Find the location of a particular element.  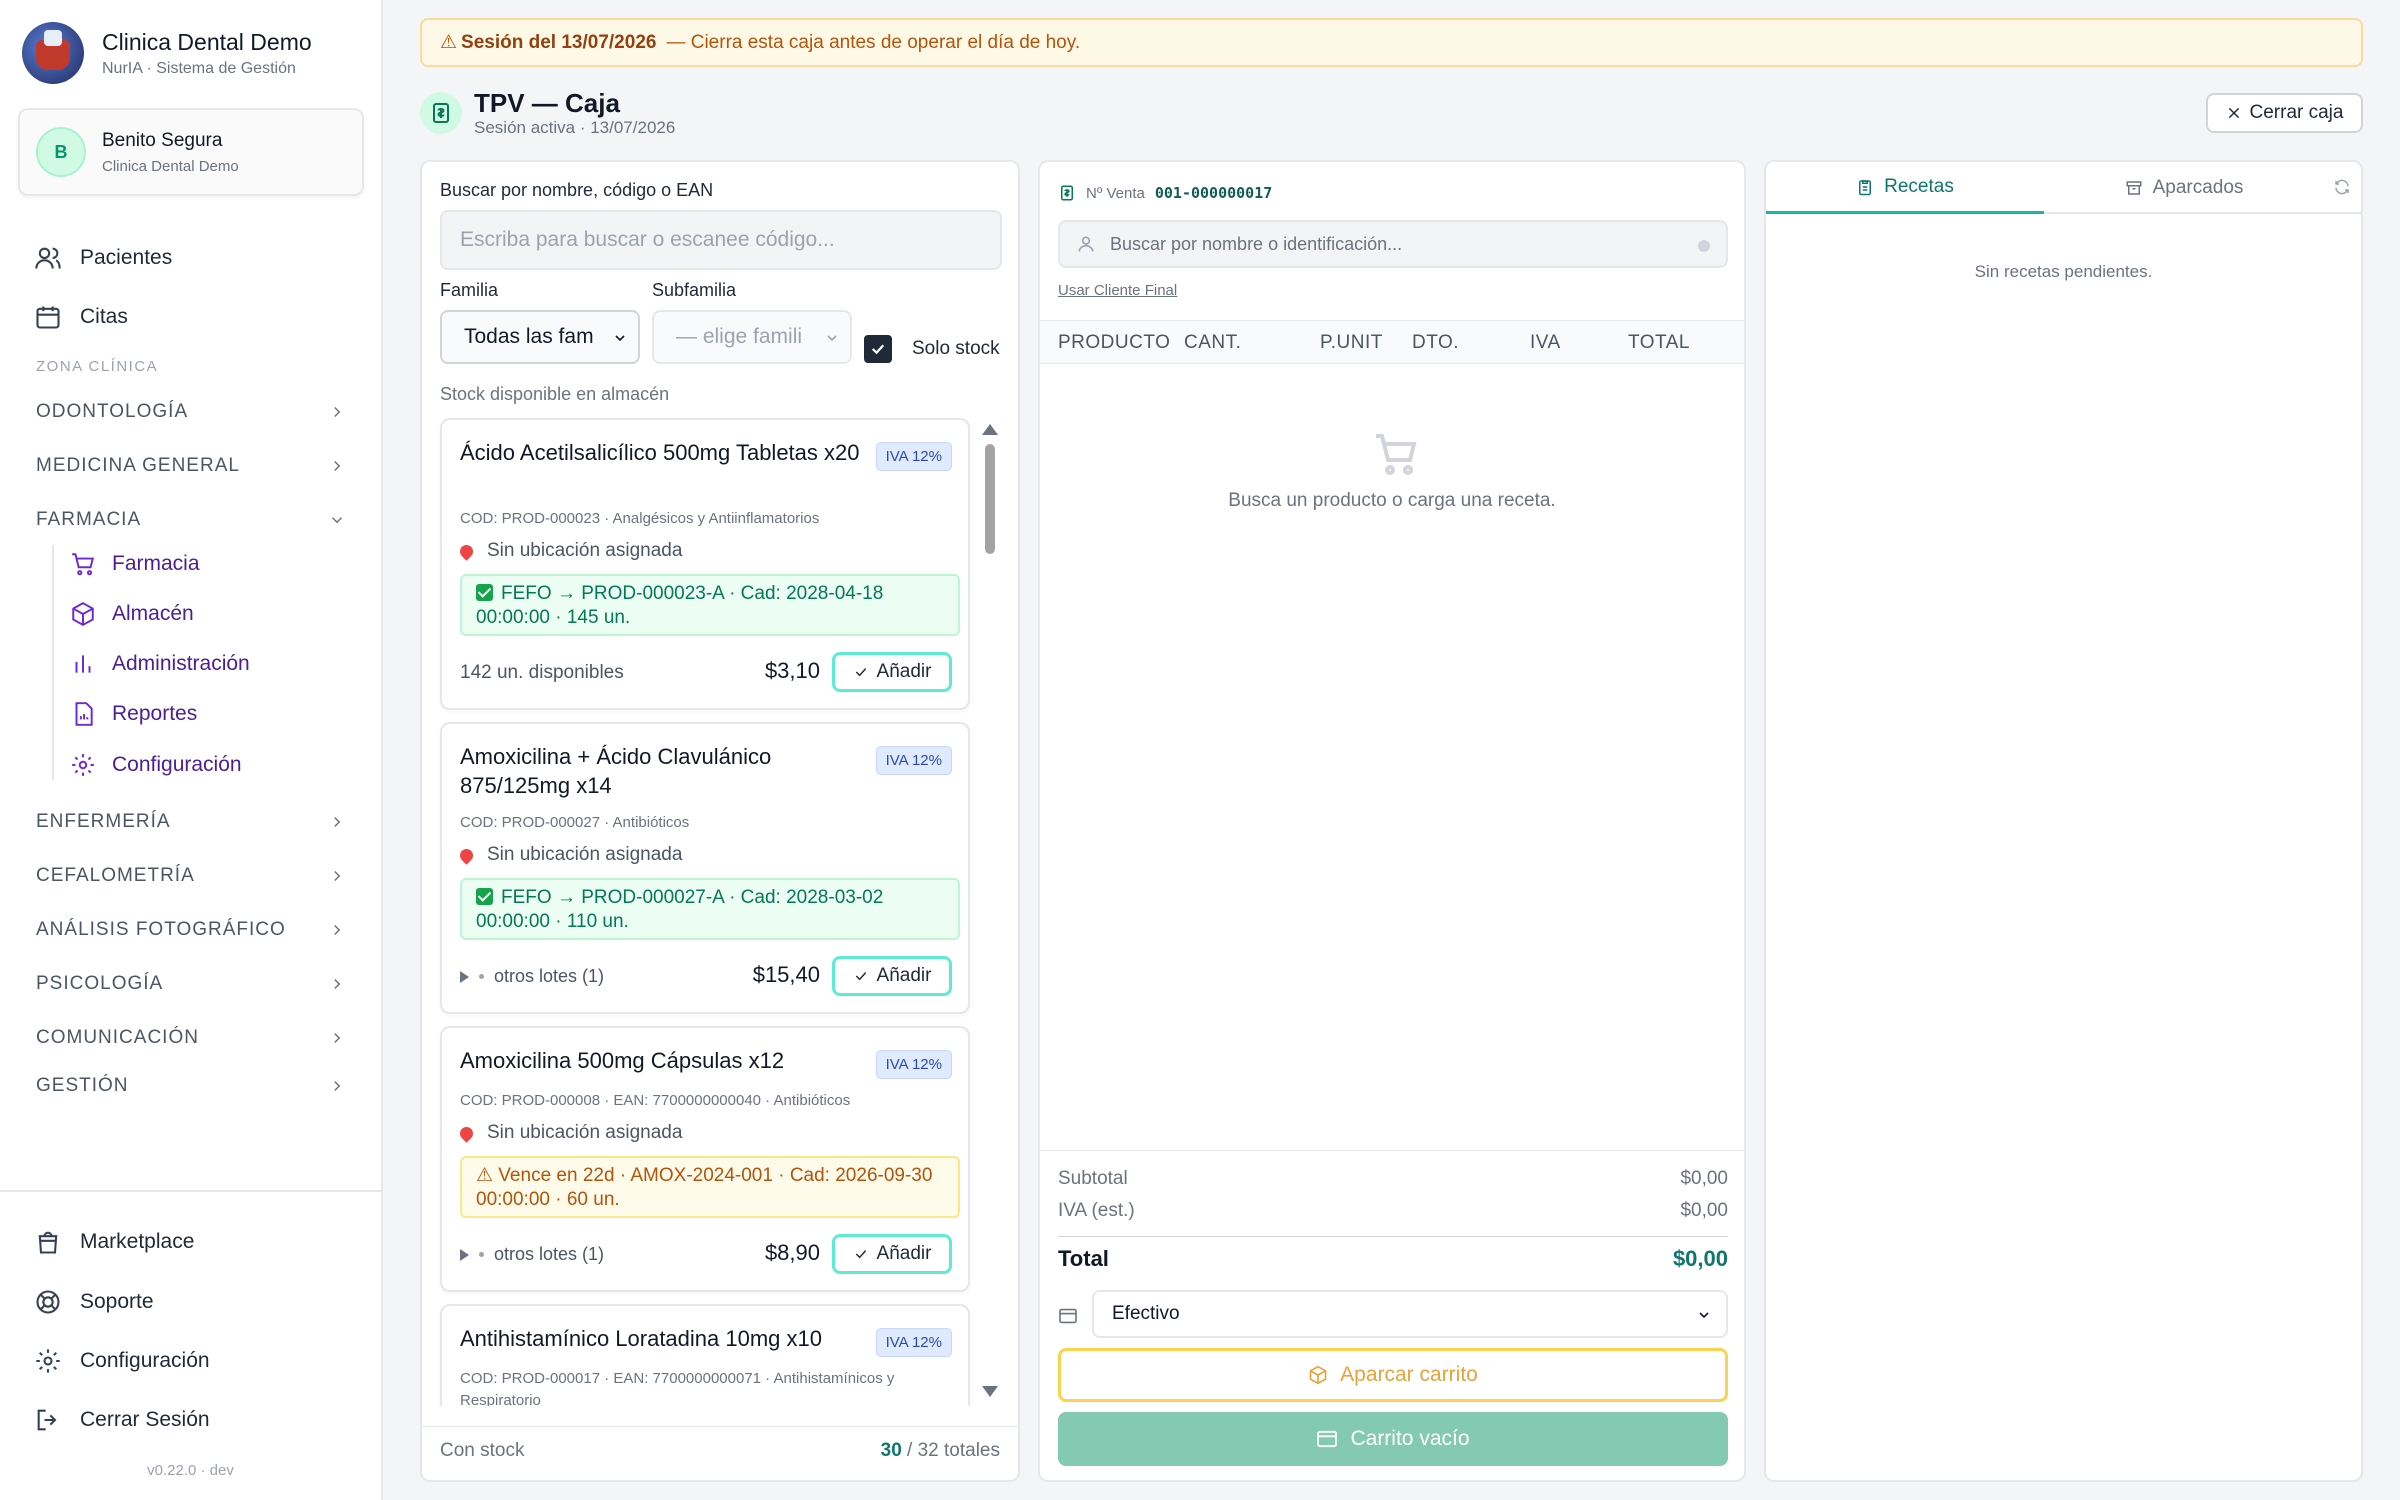

col-cant: CANT. is located at coordinates (1213, 342).